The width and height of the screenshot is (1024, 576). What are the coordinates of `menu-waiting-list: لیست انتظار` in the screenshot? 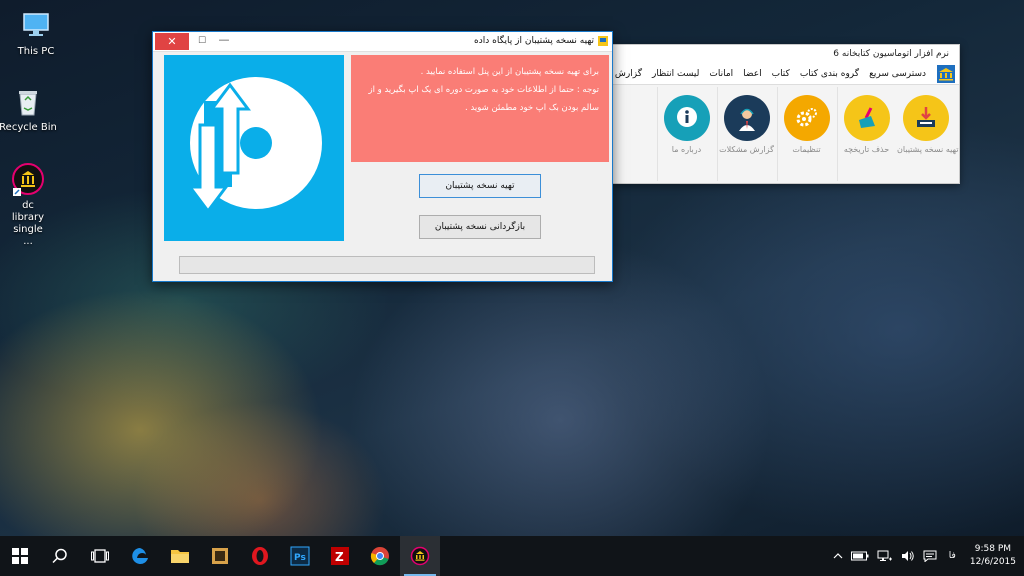 It's located at (675, 74).